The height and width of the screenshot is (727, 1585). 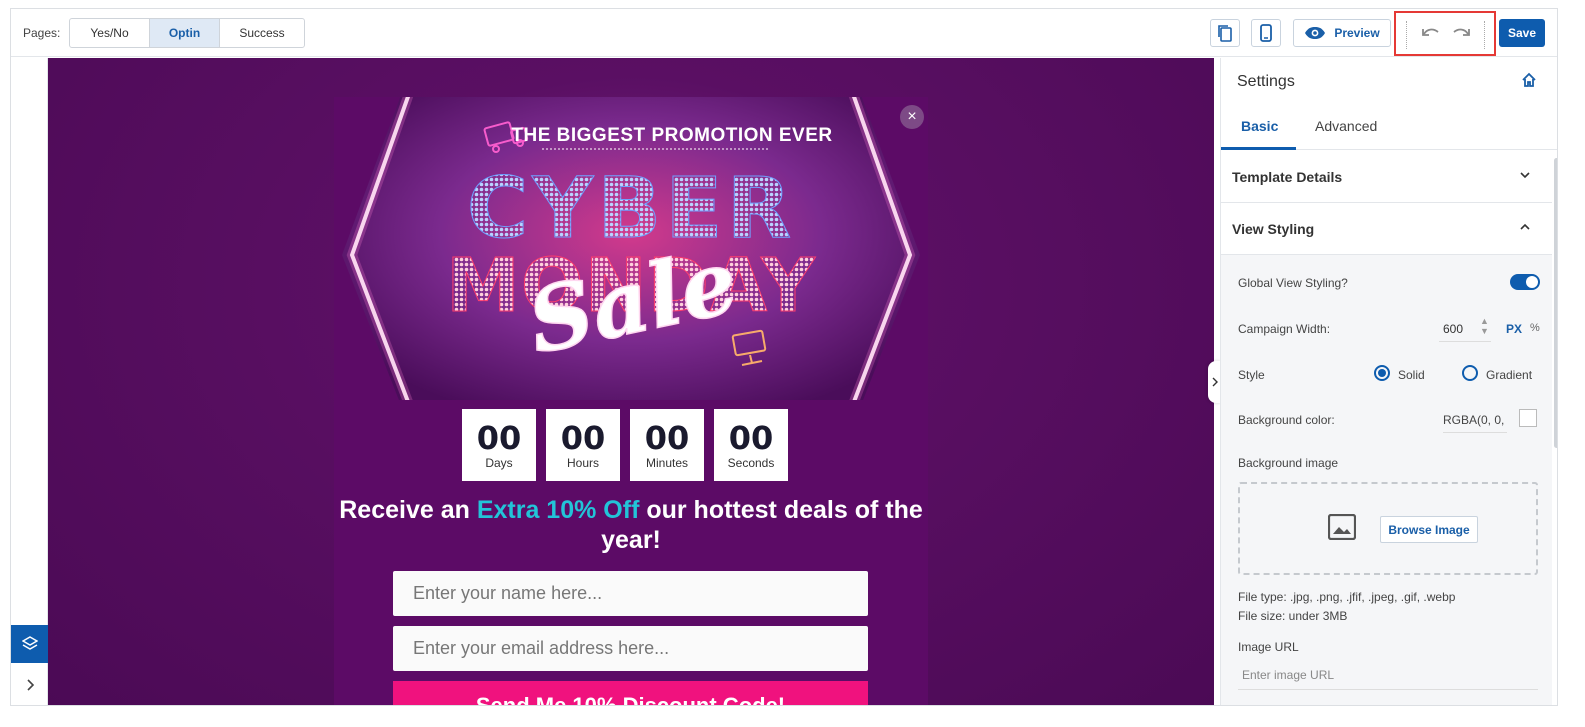 I want to click on page-tab-optin: Optin, so click(x=185, y=33).